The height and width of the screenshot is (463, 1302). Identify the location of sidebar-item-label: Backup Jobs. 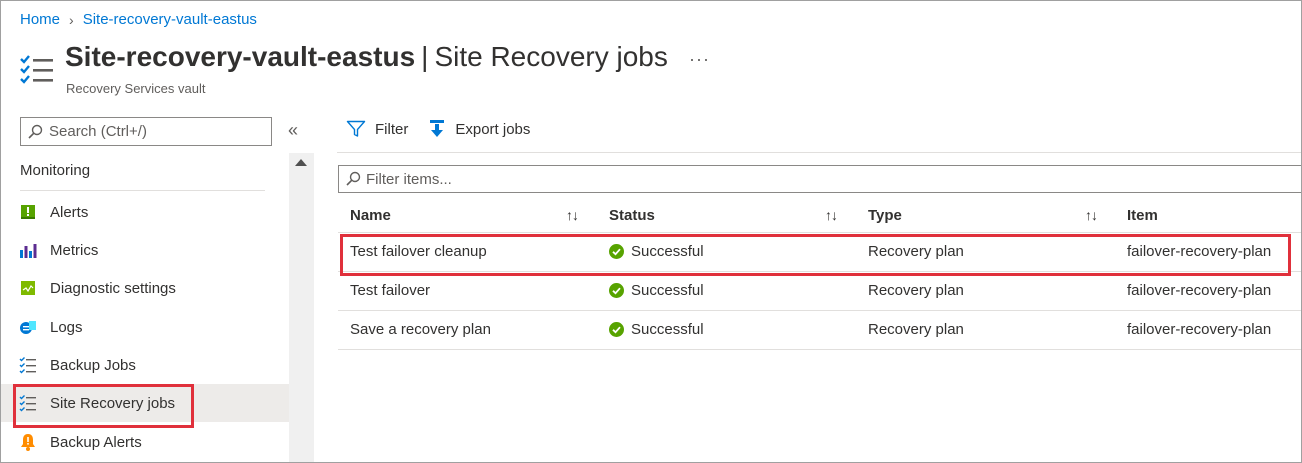
(93, 365).